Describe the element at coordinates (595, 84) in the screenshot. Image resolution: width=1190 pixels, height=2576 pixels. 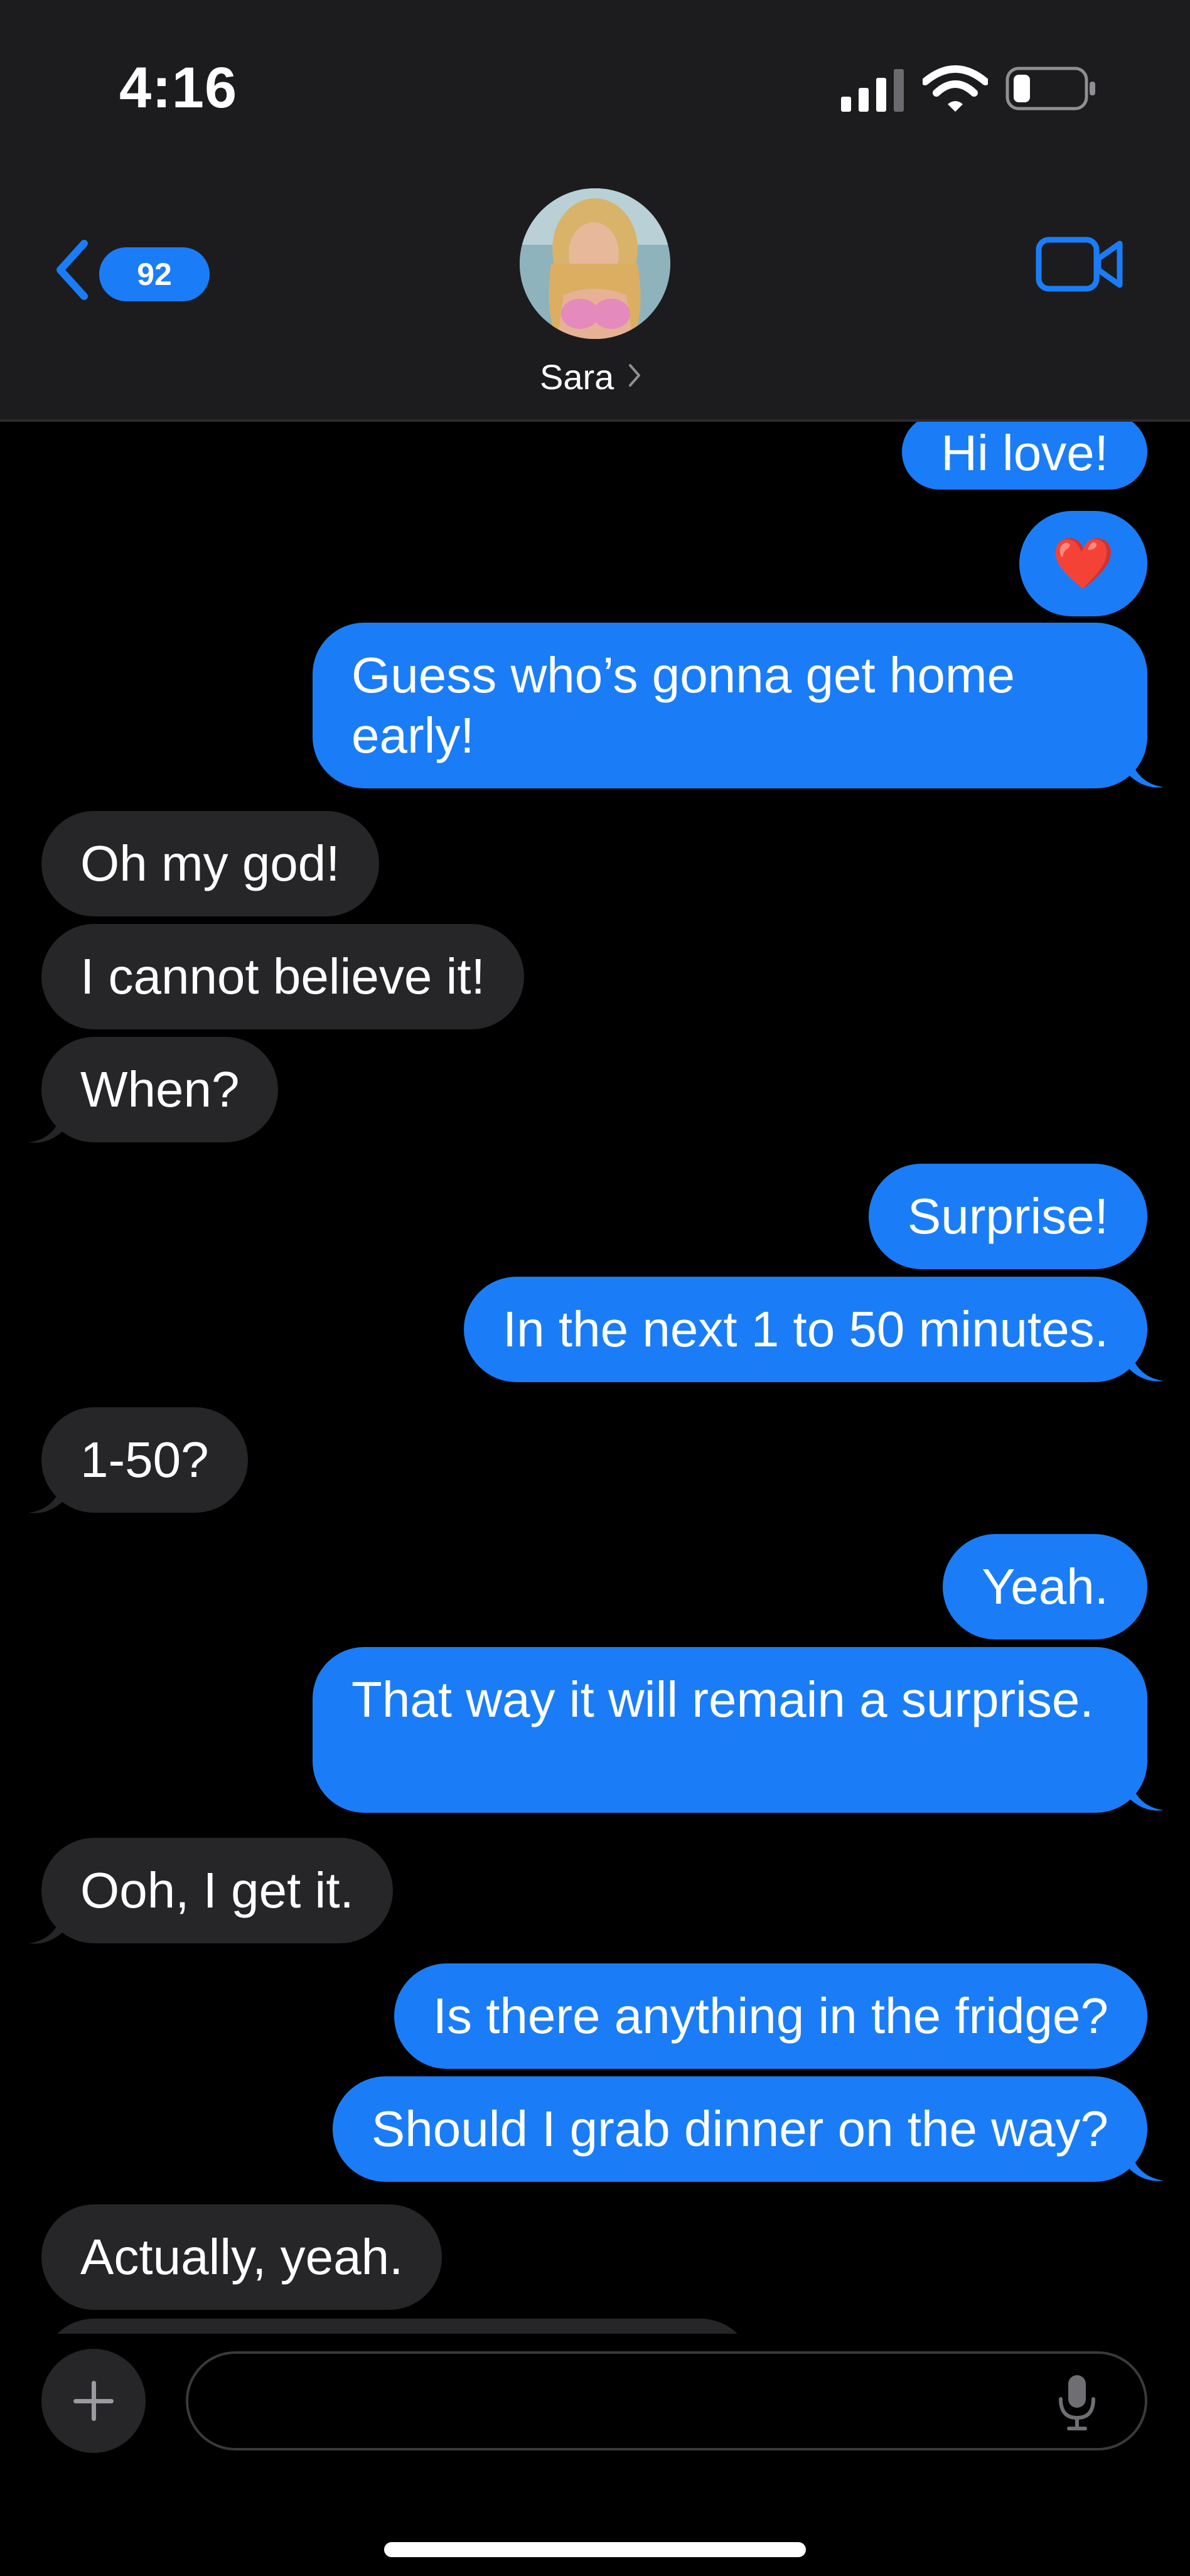
I see `status-bar: 4:16` at that location.